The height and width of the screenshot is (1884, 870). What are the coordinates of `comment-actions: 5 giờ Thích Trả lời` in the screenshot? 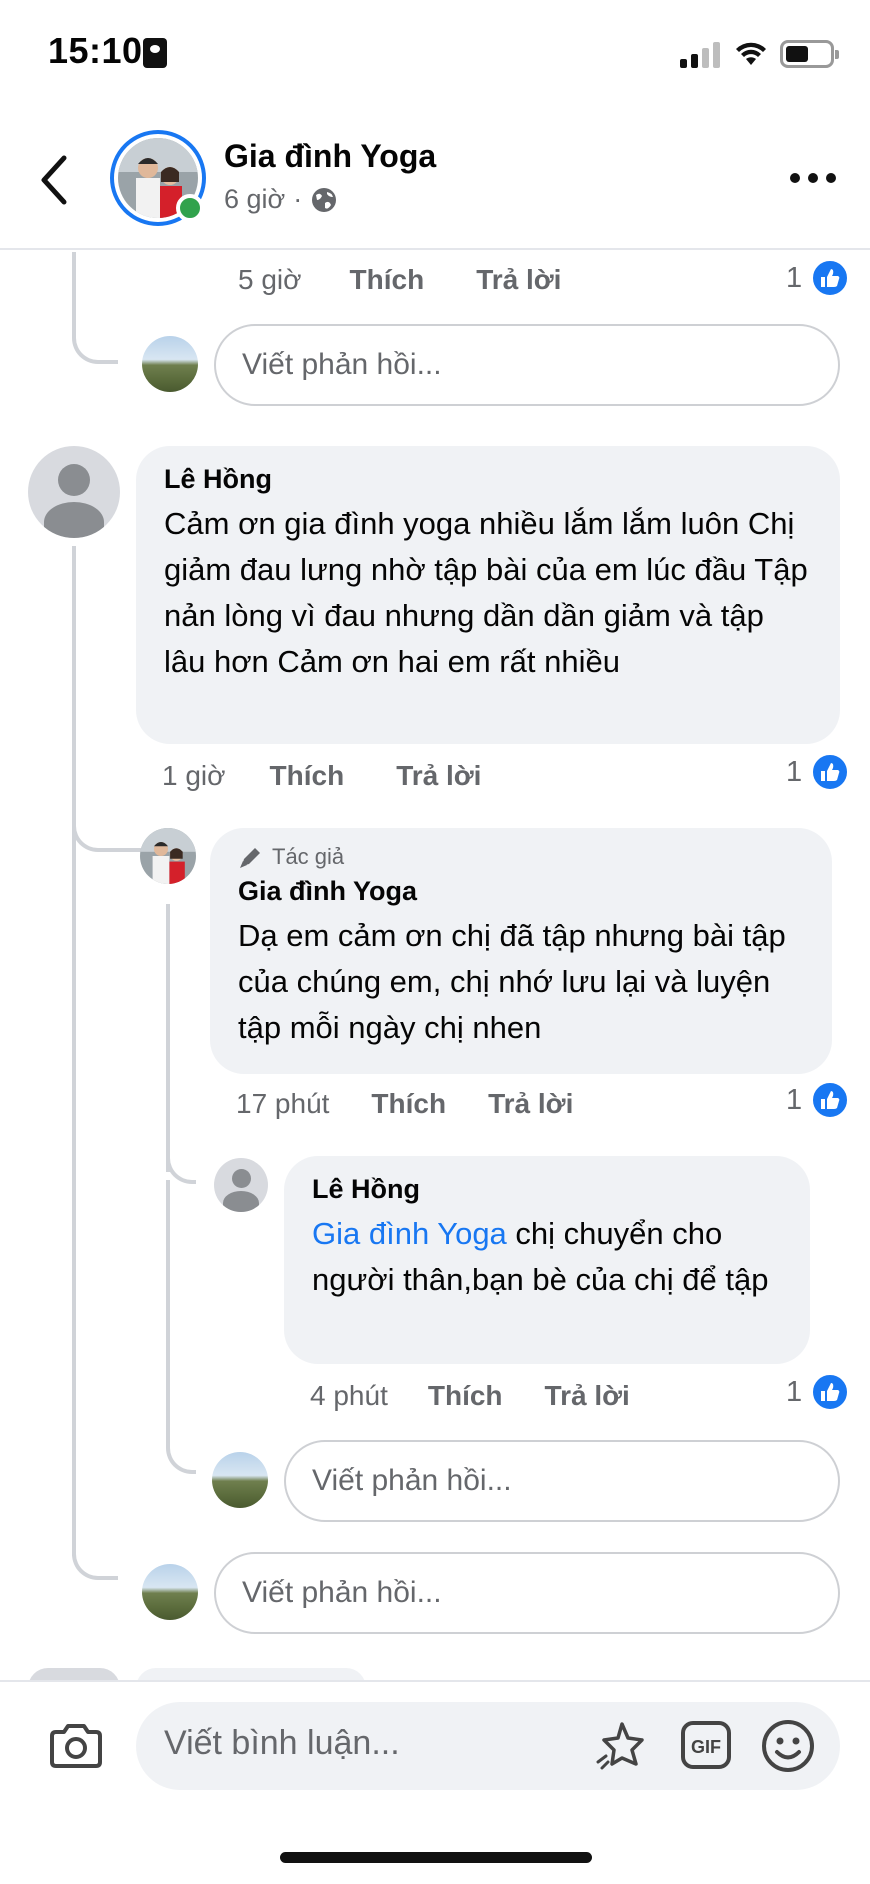 It's located at (399, 280).